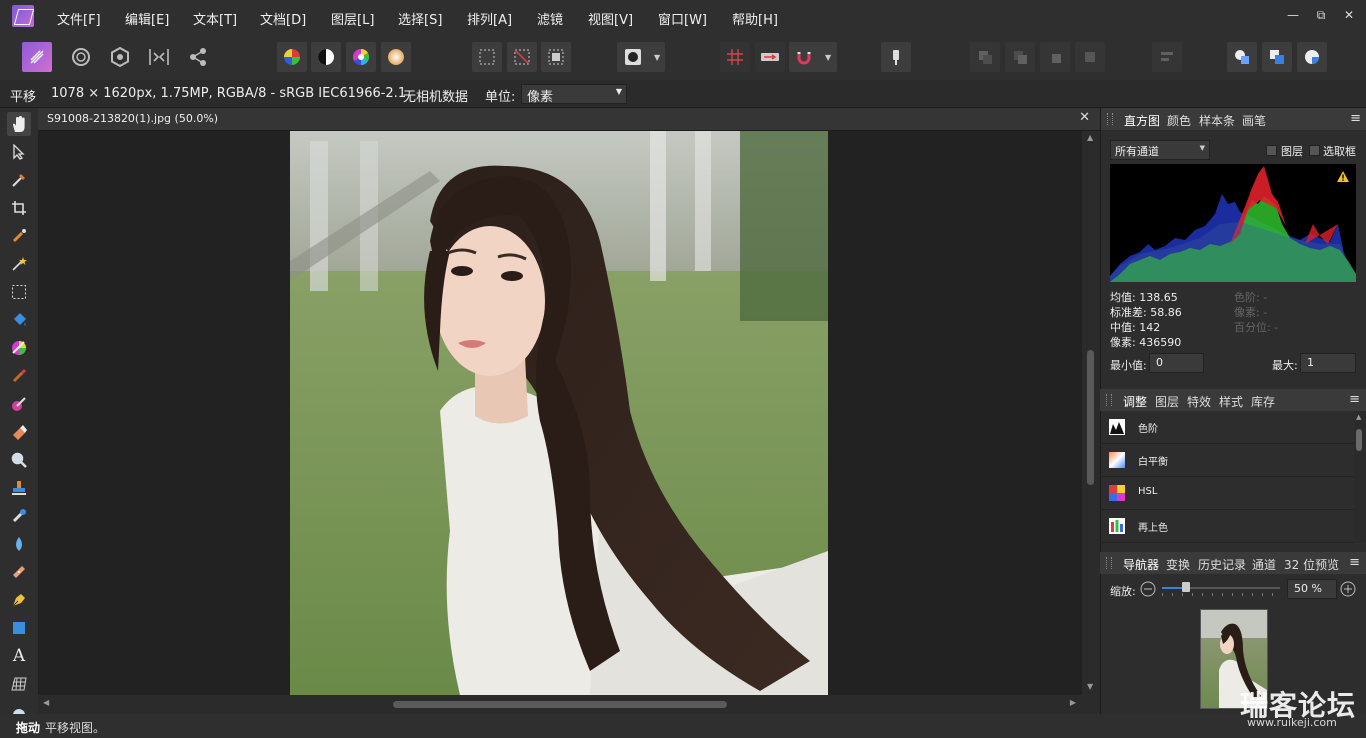  Describe the element at coordinates (1020, 57) in the screenshot. I see `move-back-icon` at that location.